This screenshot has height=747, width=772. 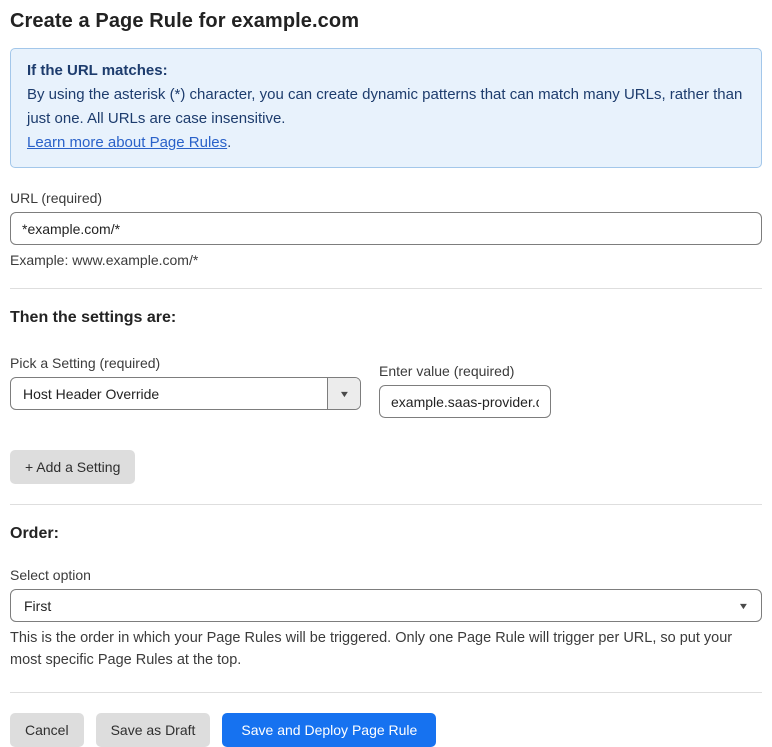 What do you see at coordinates (91, 393) in the screenshot?
I see `setting-dropdown-value: Host Header Override` at bounding box center [91, 393].